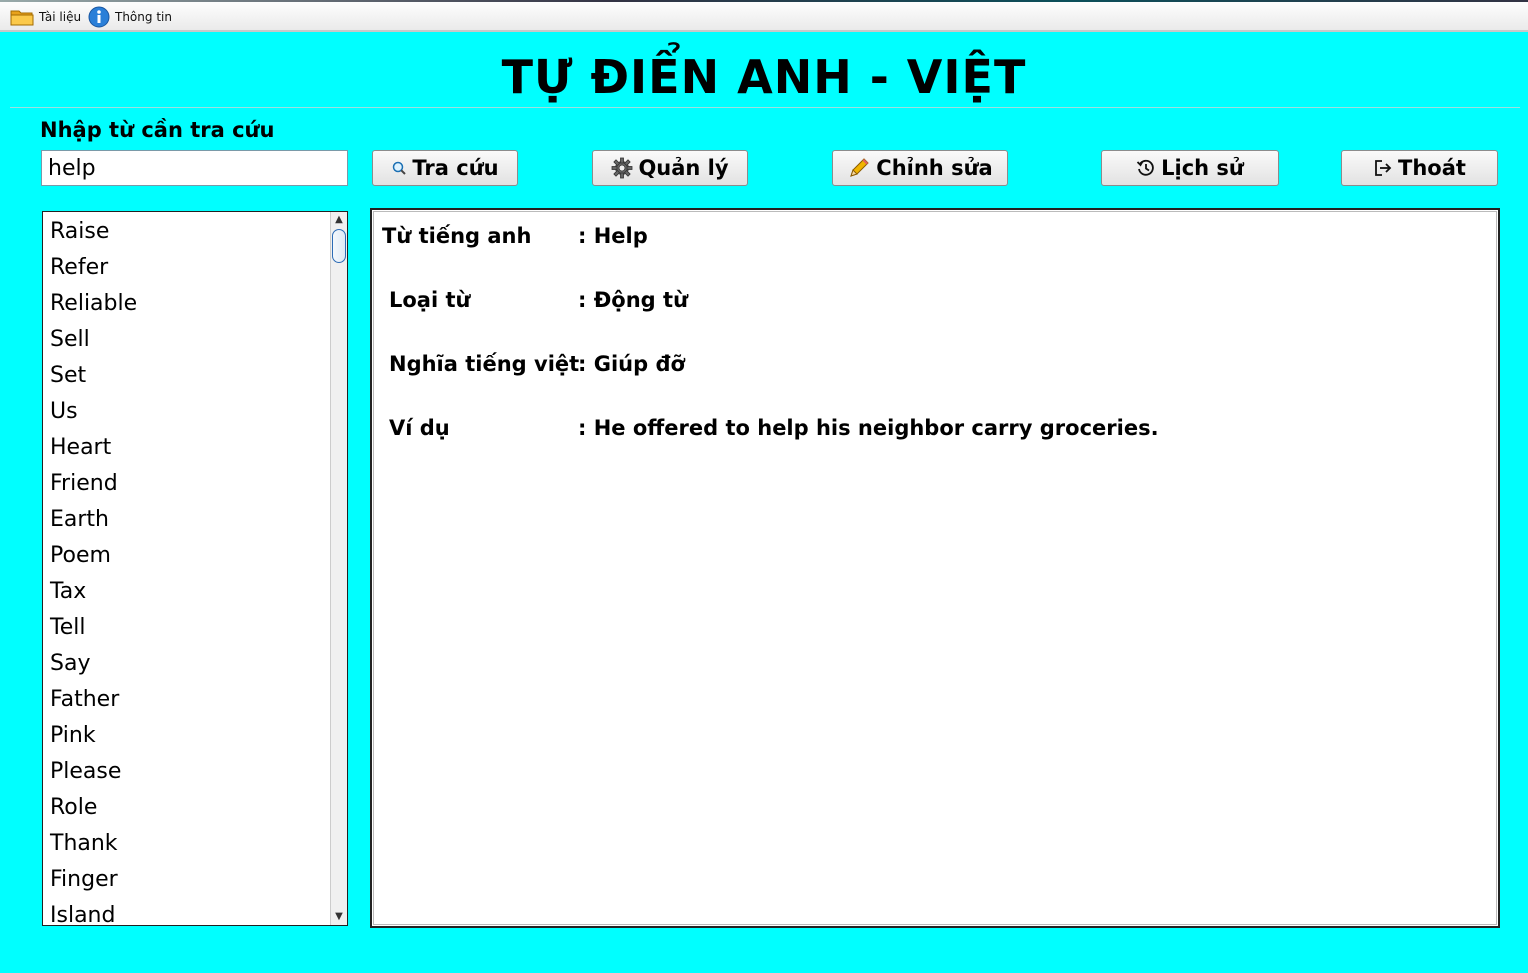  What do you see at coordinates (187, 592) in the screenshot?
I see `list-item: Tax` at bounding box center [187, 592].